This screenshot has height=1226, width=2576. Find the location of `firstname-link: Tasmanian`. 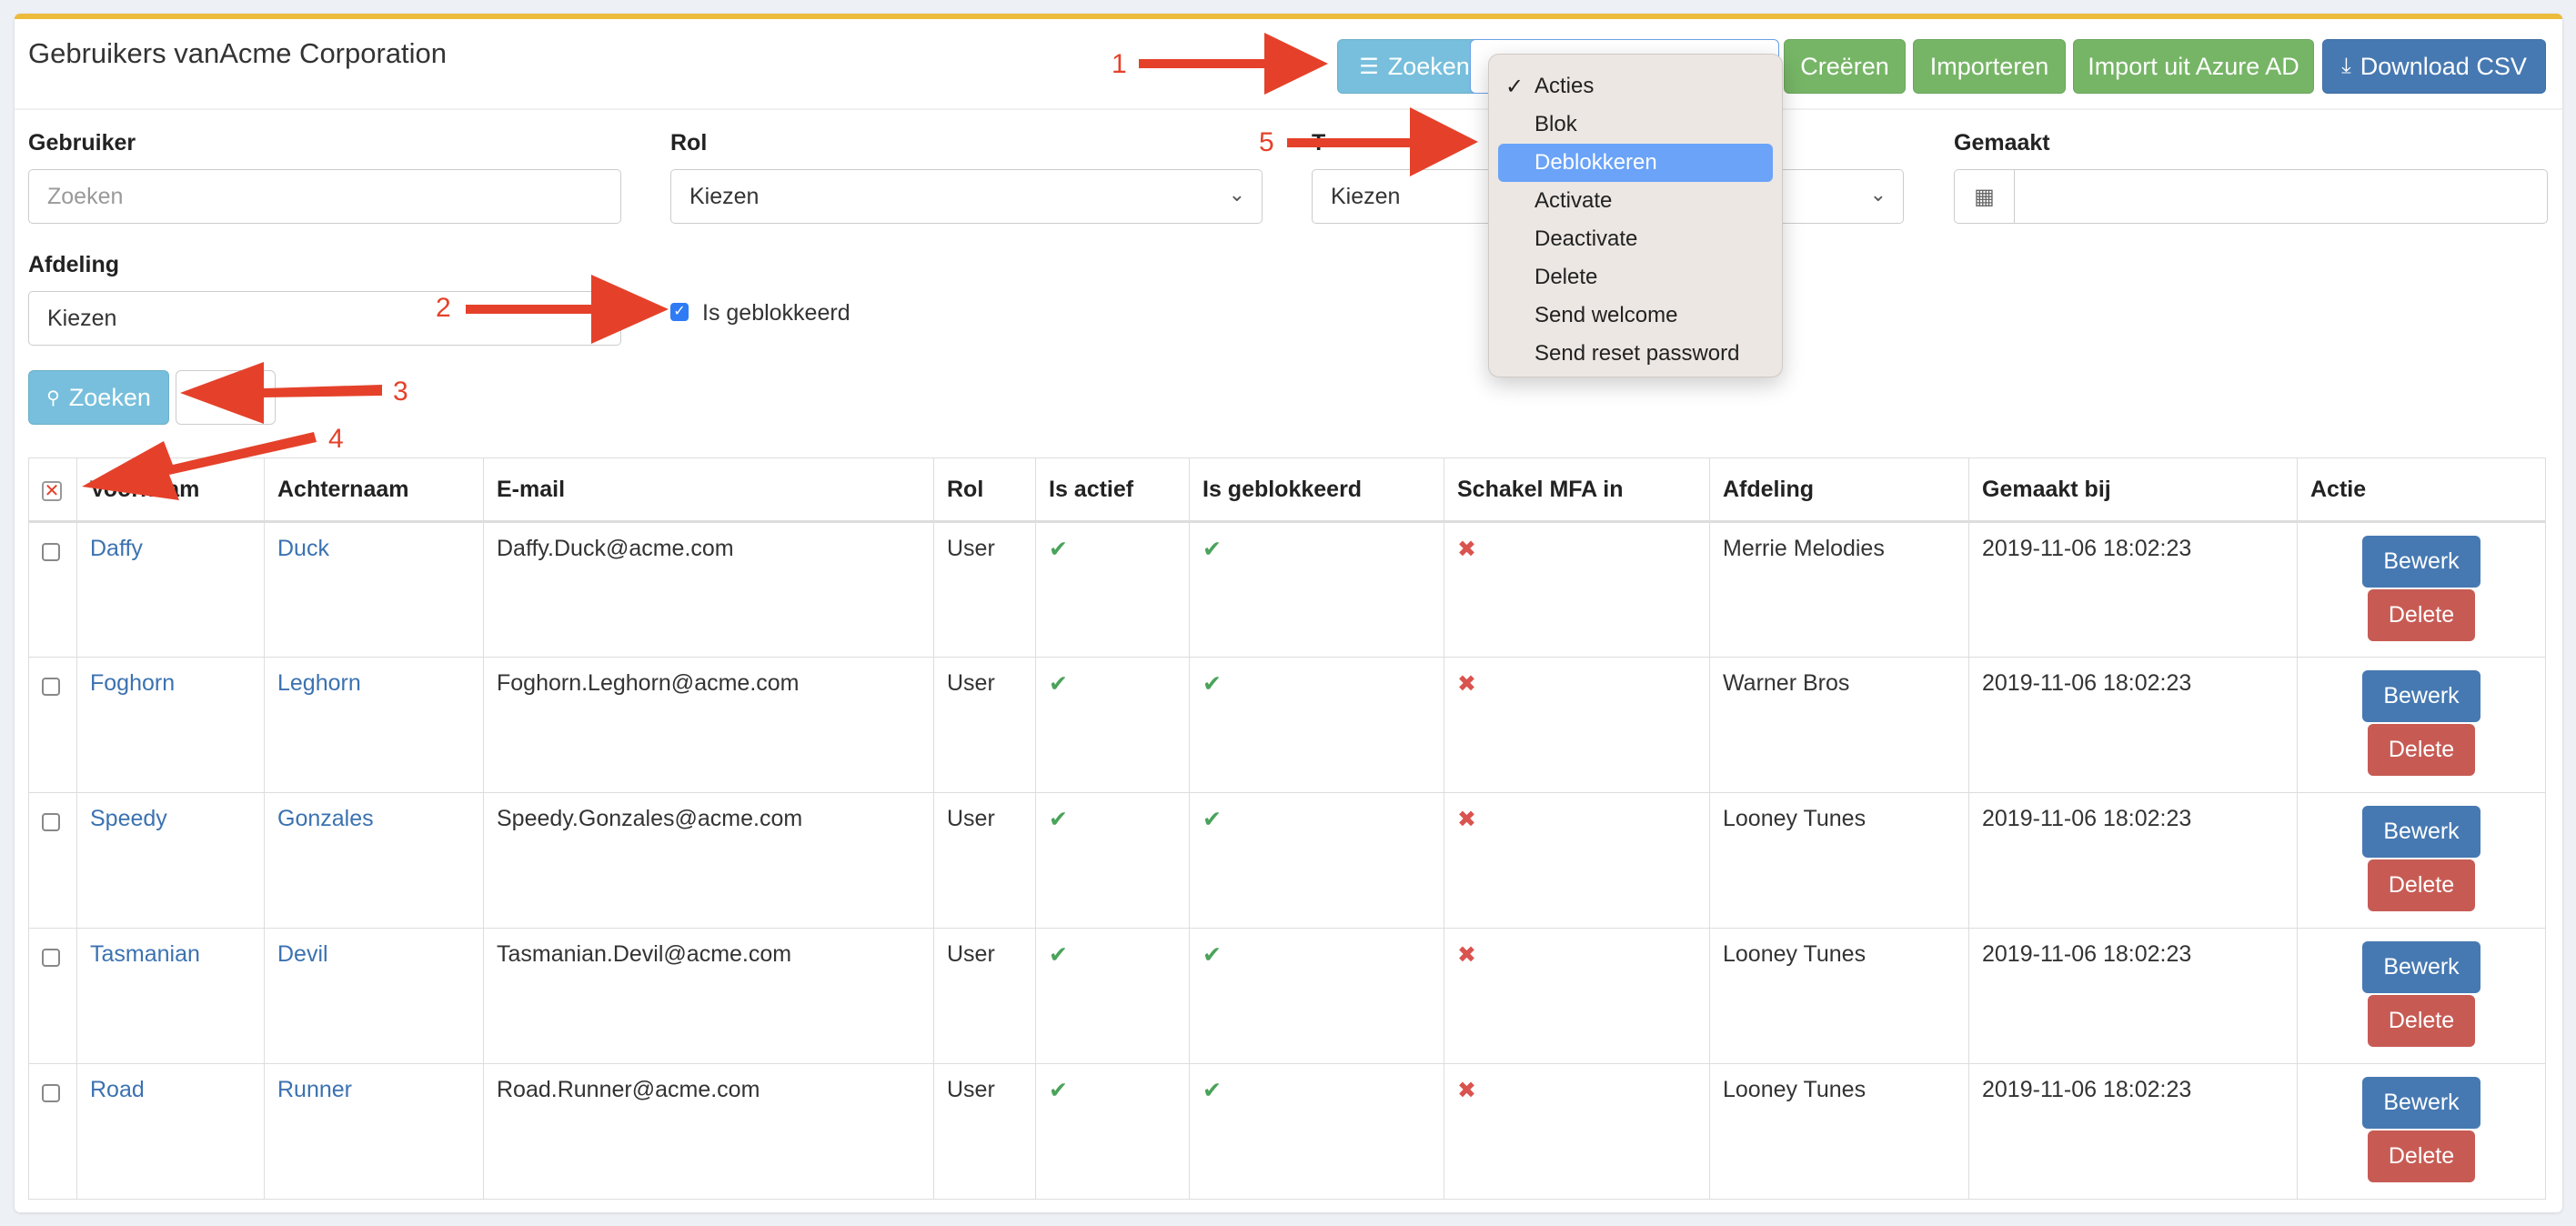

firstname-link: Tasmanian is located at coordinates (145, 954).